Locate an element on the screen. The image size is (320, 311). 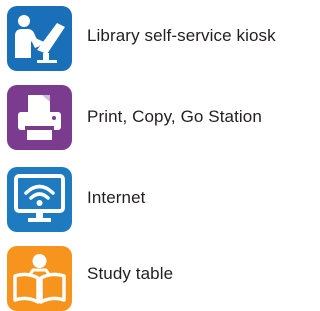
wifi-monitor-icon is located at coordinates (39, 198).